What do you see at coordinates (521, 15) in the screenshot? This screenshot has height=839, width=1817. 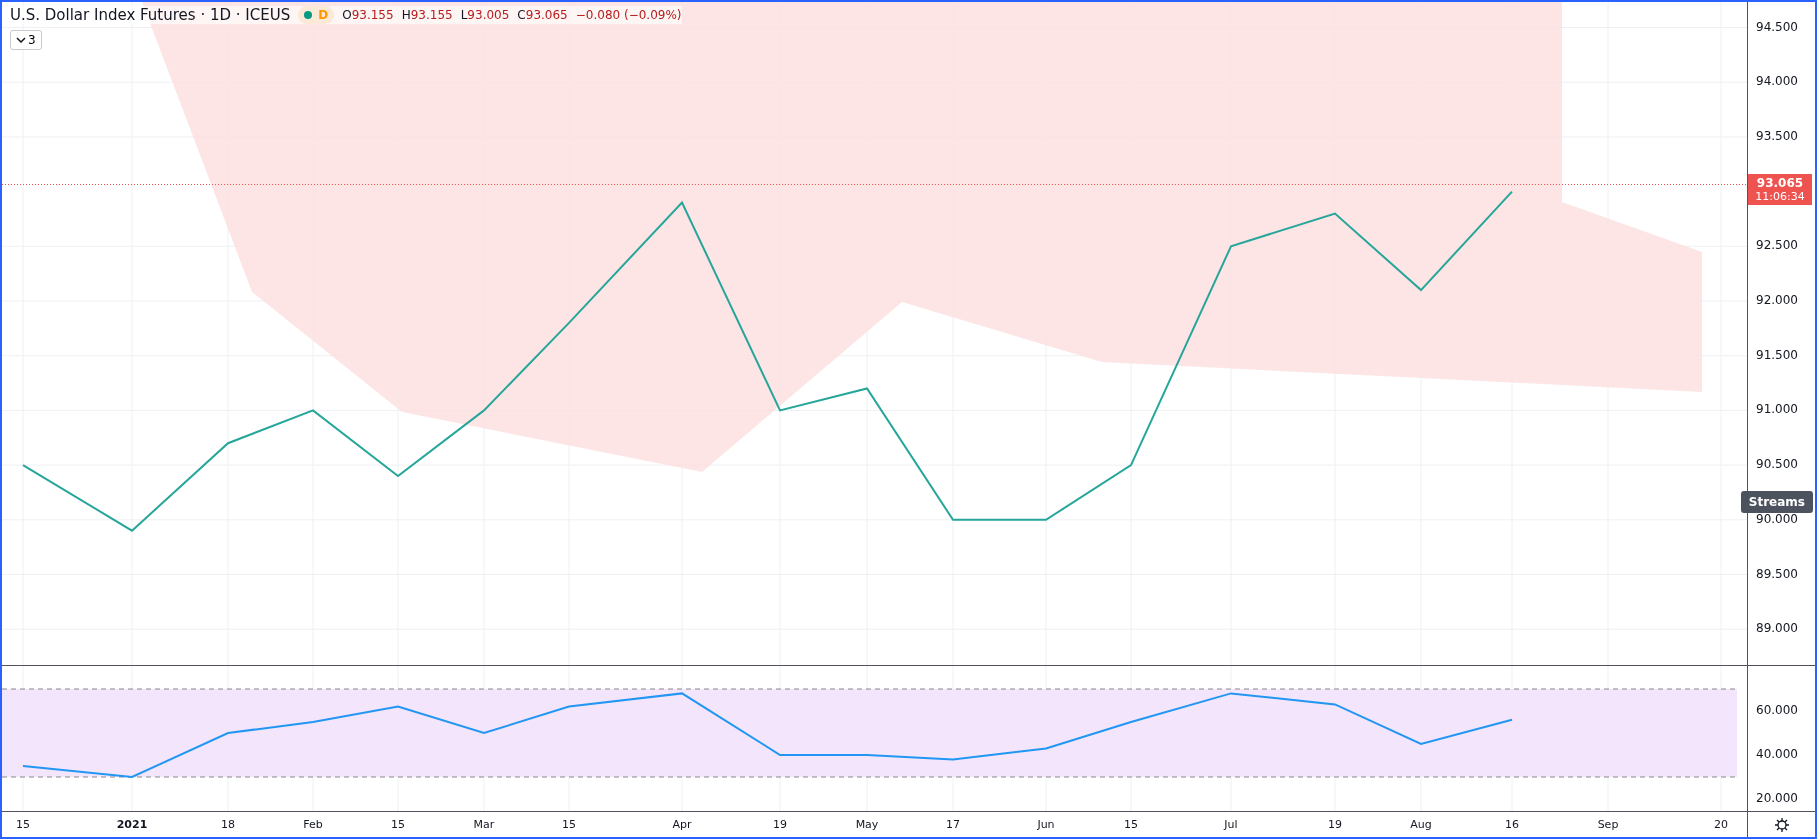 I see `ohlc-label: C` at bounding box center [521, 15].